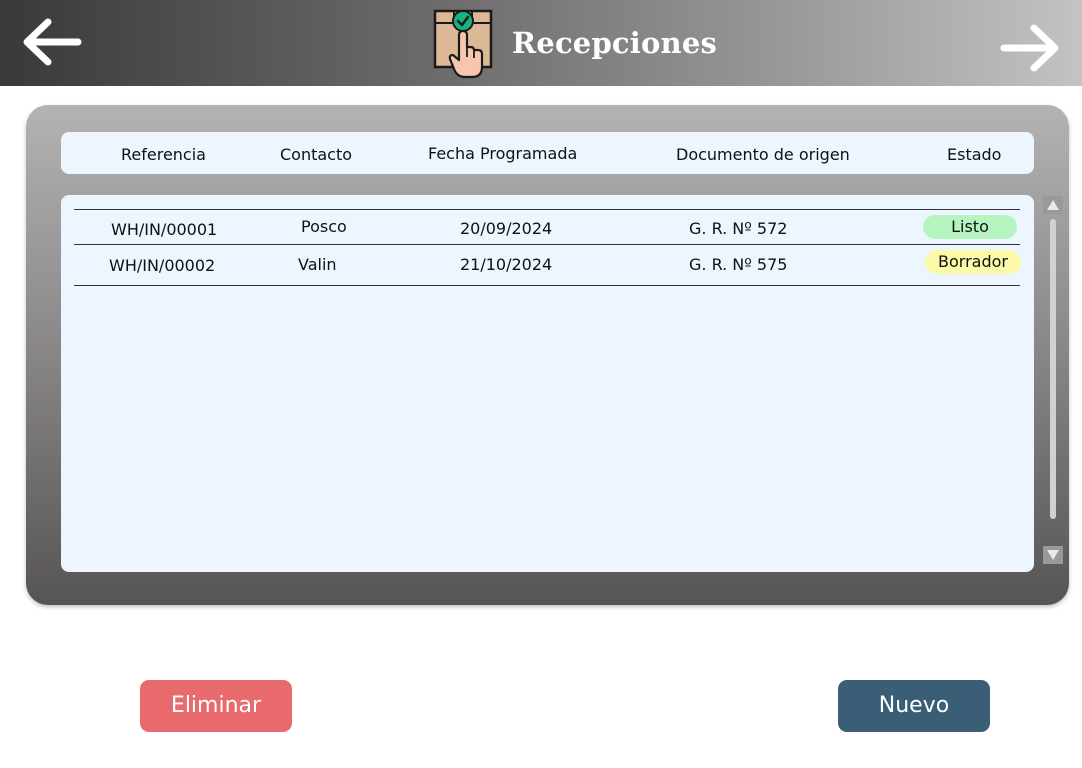 This screenshot has width=1082, height=768. I want to click on status-badge: Listo, so click(970, 227).